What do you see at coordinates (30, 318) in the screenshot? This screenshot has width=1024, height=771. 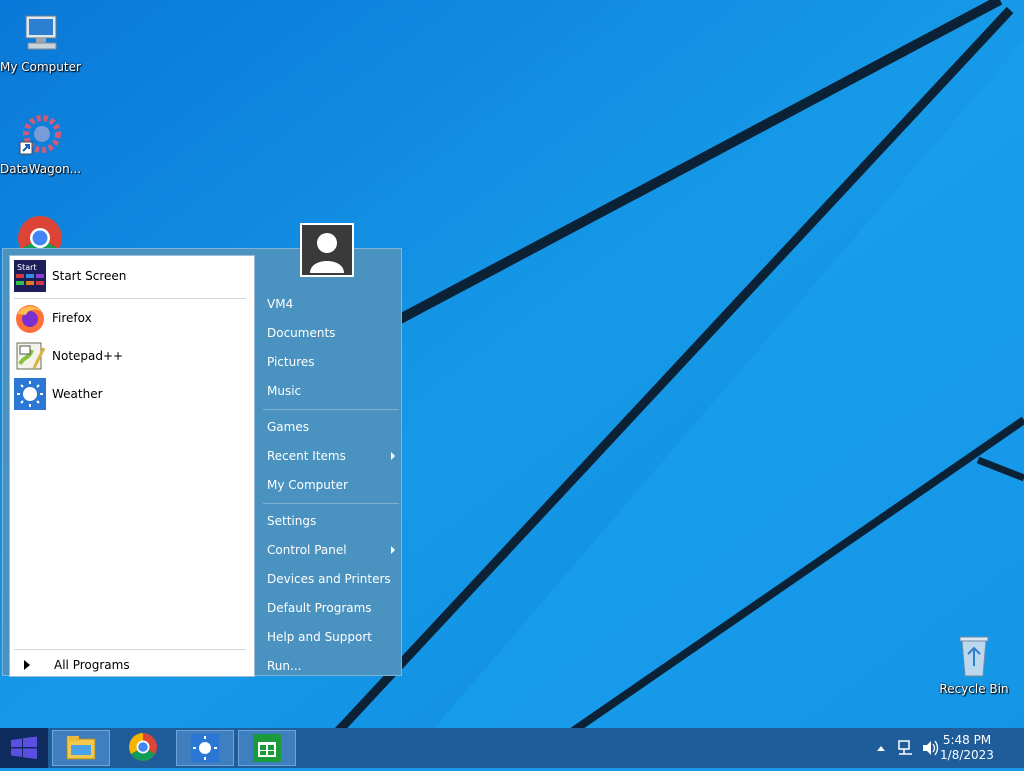 I see `firefox-icon` at bounding box center [30, 318].